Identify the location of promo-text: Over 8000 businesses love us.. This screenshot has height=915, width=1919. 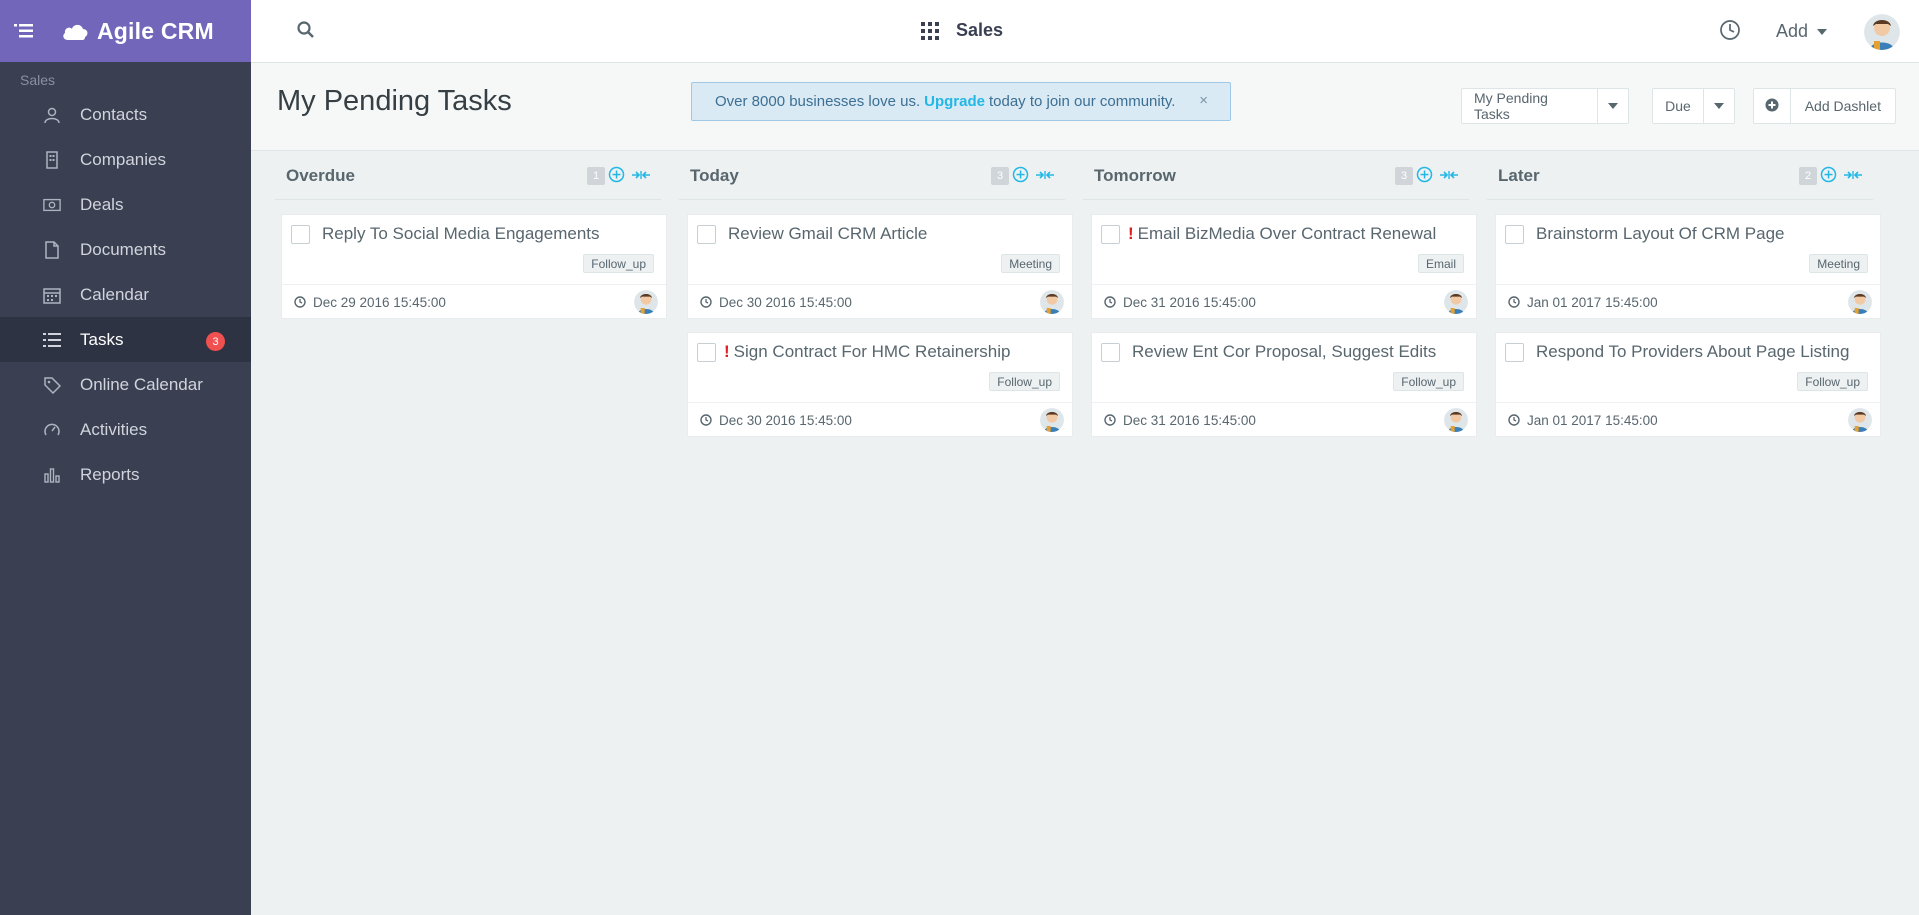
(818, 101).